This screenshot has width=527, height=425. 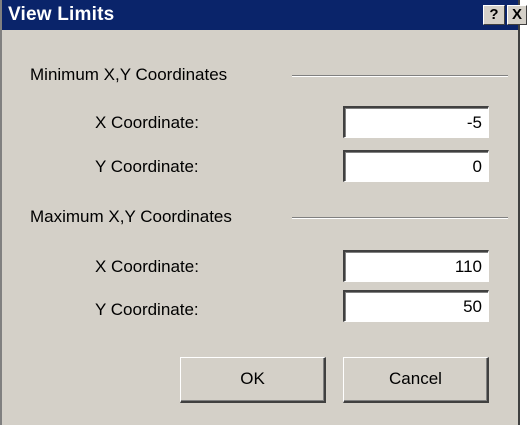 I want to click on cancel-button: Cancel, so click(x=416, y=380).